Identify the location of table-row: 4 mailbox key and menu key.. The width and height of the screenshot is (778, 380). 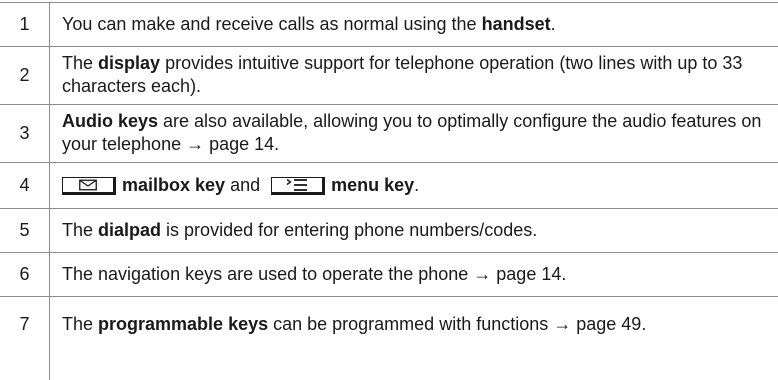
(389, 185).